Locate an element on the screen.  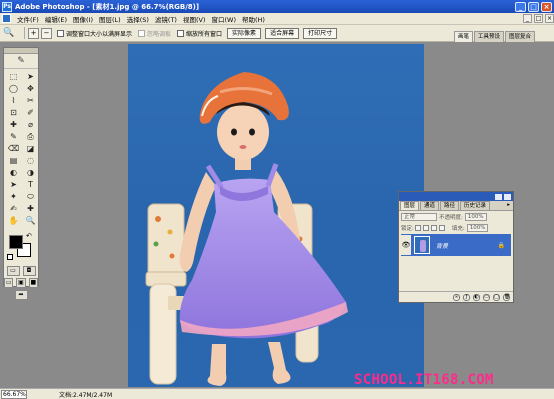
gradient-tool-icon: ◪ is located at coordinates (30, 148).